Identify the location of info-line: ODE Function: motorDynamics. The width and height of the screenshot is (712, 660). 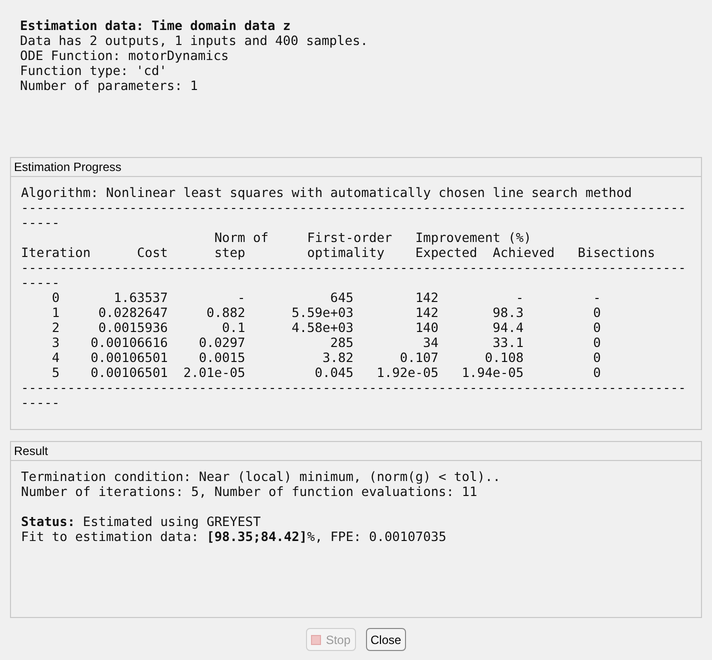
(124, 56).